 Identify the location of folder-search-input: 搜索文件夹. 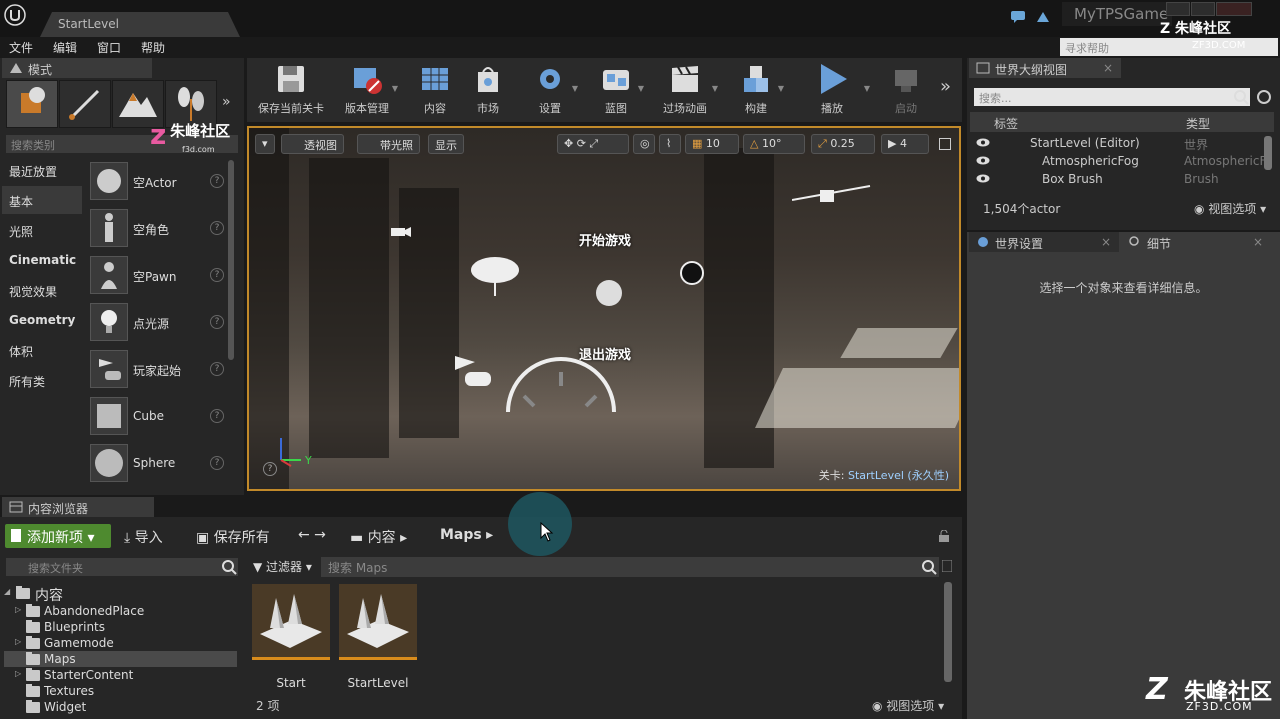
(122, 567).